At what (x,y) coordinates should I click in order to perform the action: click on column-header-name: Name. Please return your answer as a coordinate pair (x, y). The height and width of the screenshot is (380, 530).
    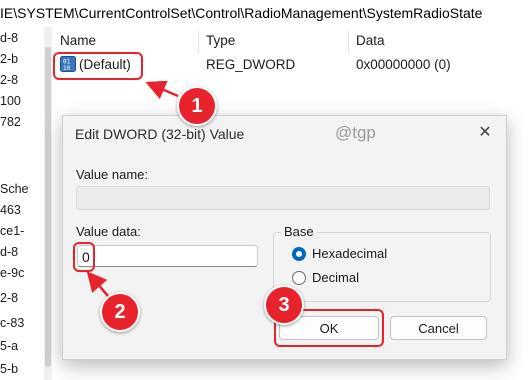
    Looking at the image, I should click on (78, 40).